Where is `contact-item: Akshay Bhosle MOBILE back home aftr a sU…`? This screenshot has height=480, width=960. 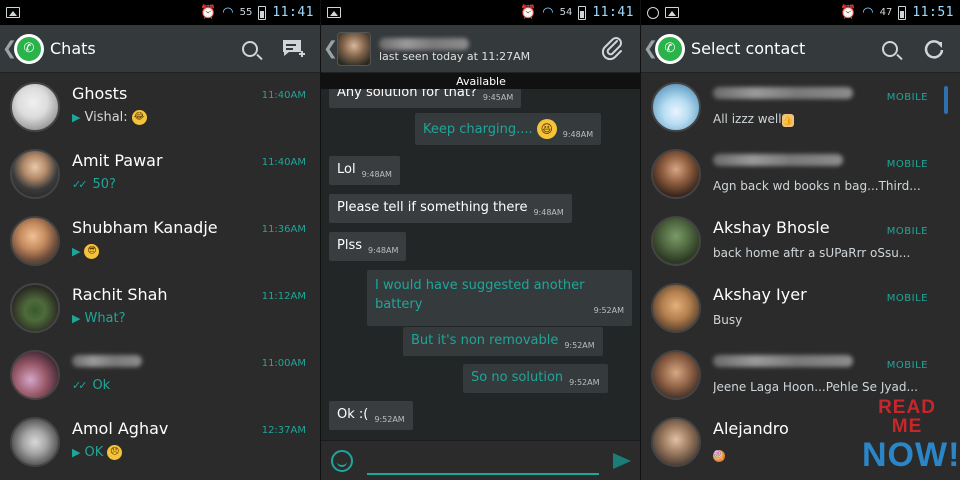
contact-item: Akshay Bhosle MOBILE back home aftr a sU… is located at coordinates (800, 240).